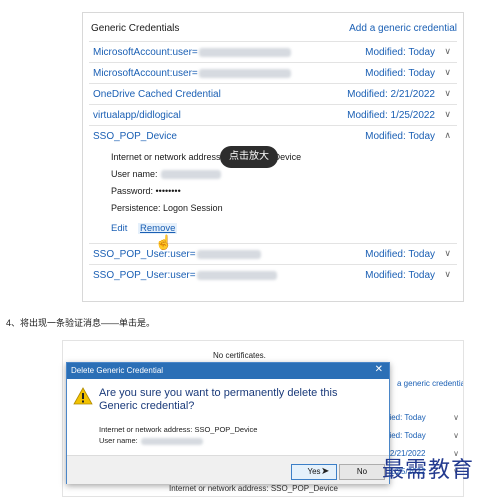  I want to click on no-certificates-text: No certificates., so click(239, 355).